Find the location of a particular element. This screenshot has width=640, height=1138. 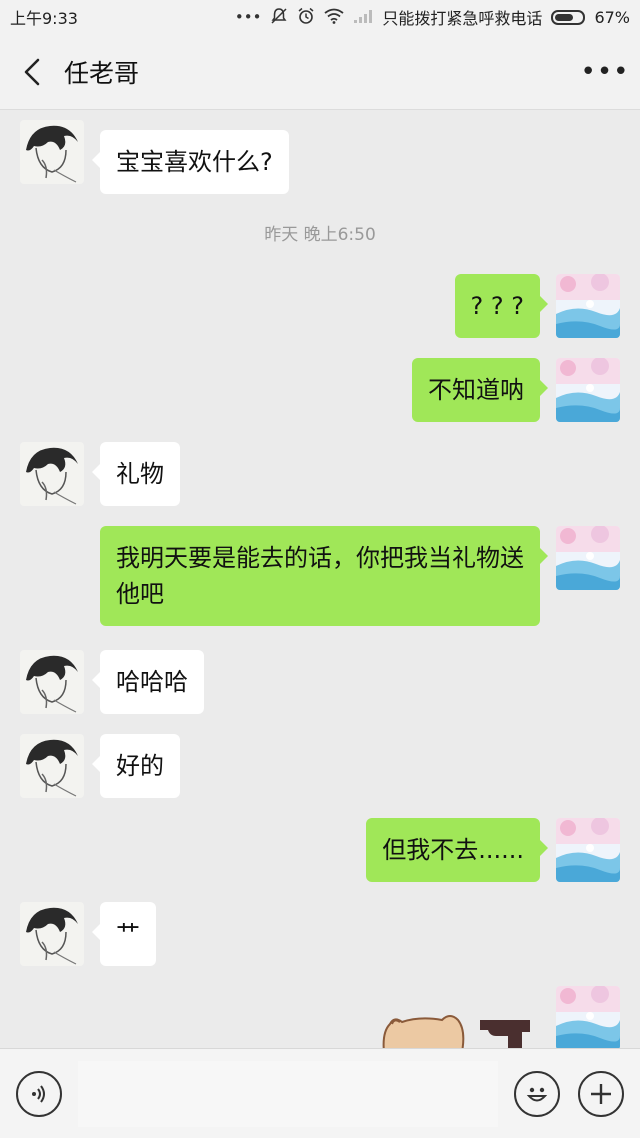

signal-icon is located at coordinates (363, 17).